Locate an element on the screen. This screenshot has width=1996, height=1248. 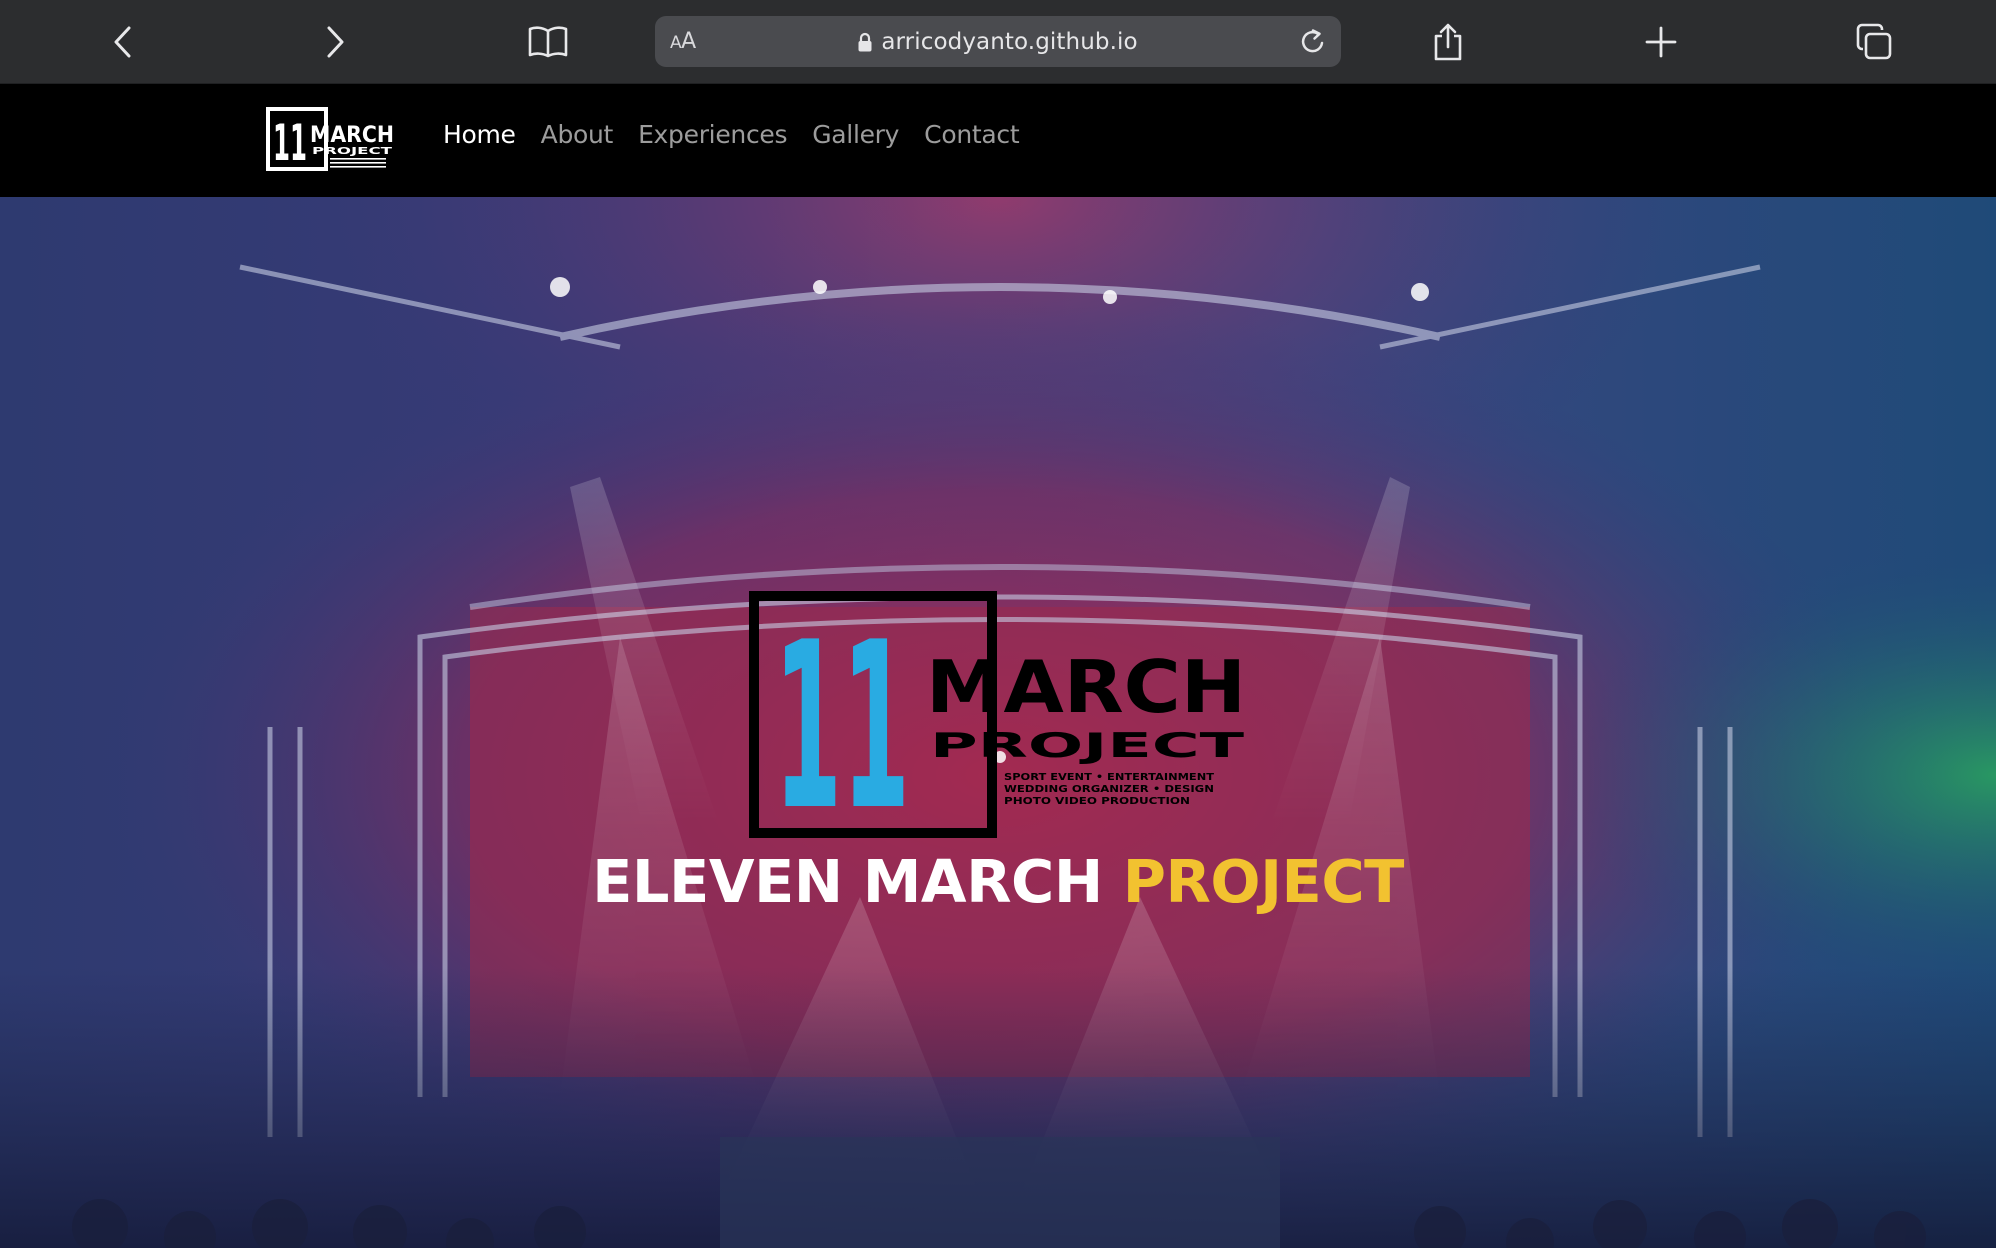
nav-logo-word: MARCH is located at coordinates (352, 135).